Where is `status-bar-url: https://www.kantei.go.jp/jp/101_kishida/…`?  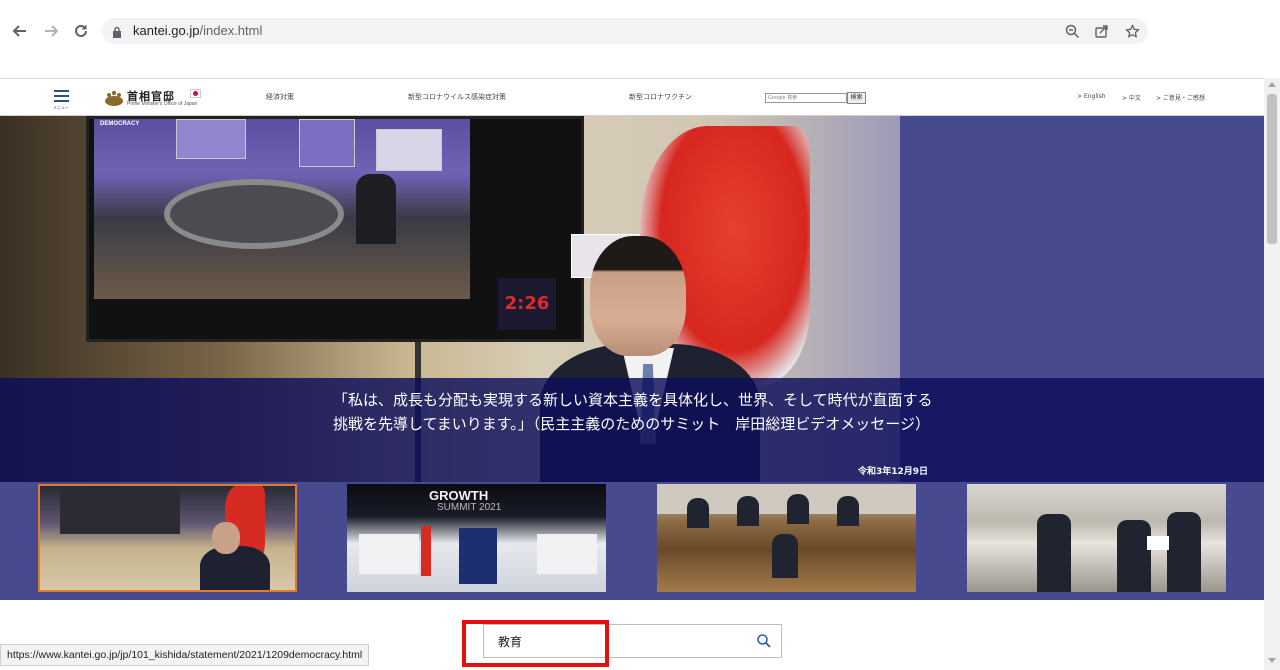 status-bar-url: https://www.kantei.go.jp/jp/101_kishida/… is located at coordinates (185, 655).